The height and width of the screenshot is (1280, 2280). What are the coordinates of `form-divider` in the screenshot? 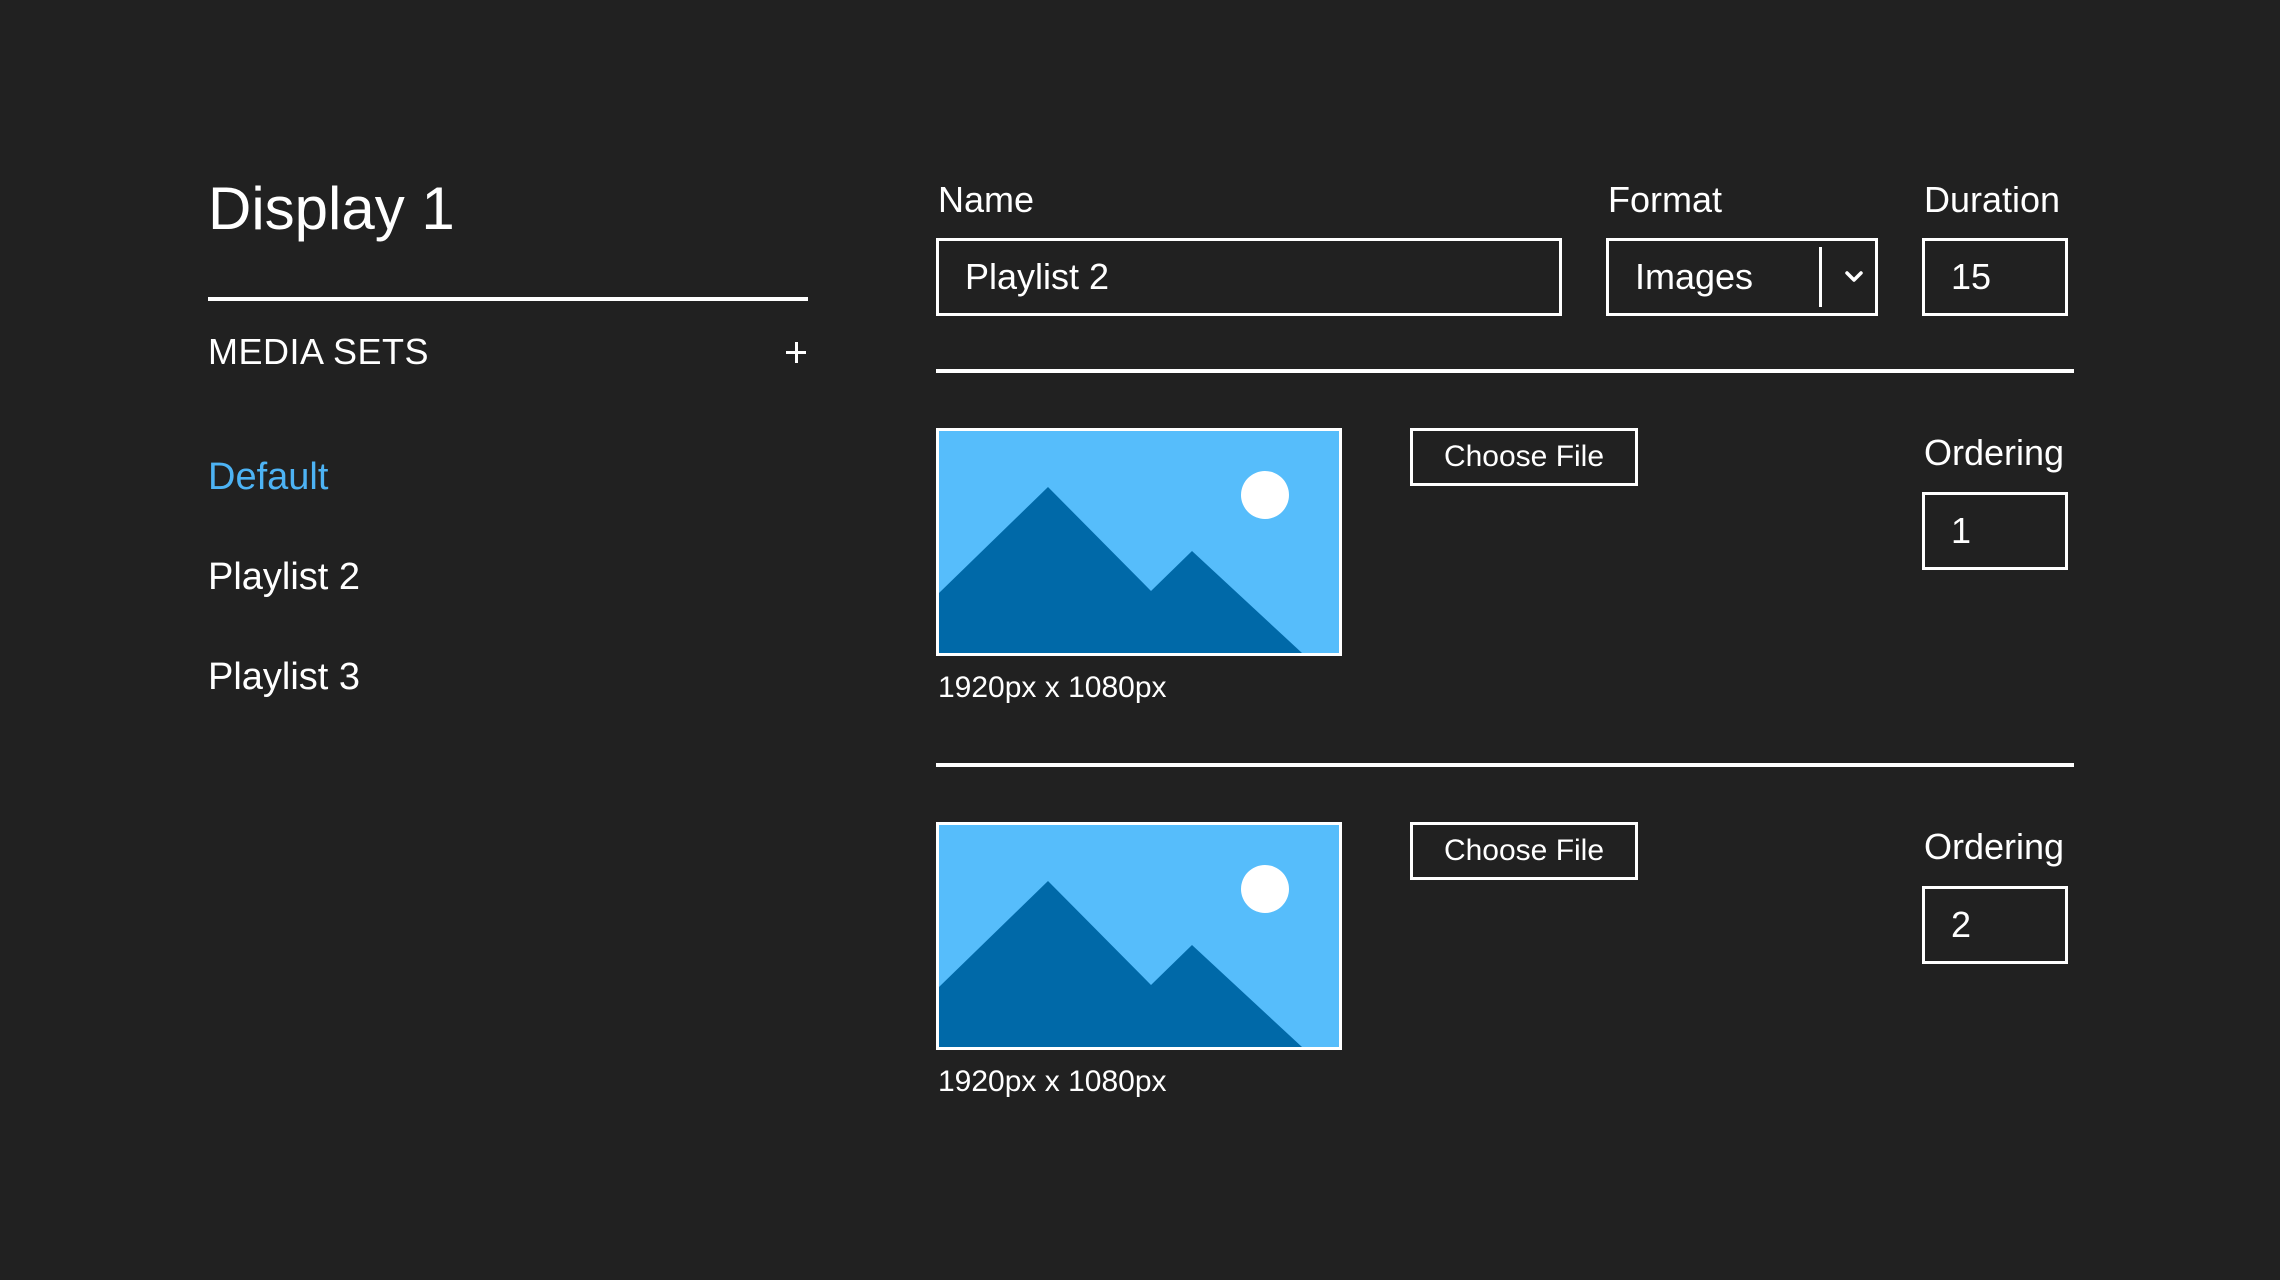 It's located at (1505, 371).